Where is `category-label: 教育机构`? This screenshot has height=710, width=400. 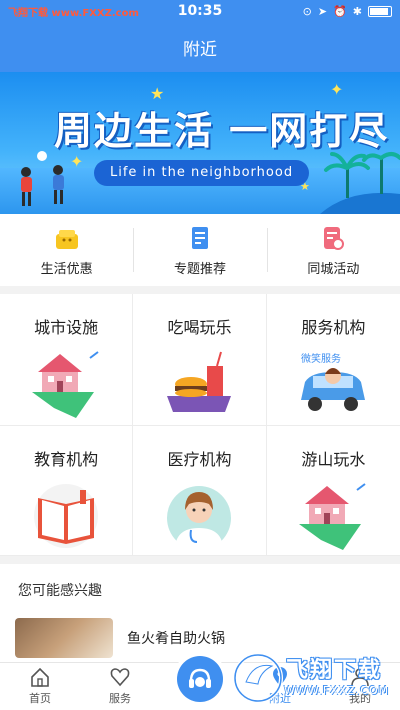 category-label: 教育机构 is located at coordinates (66, 459).